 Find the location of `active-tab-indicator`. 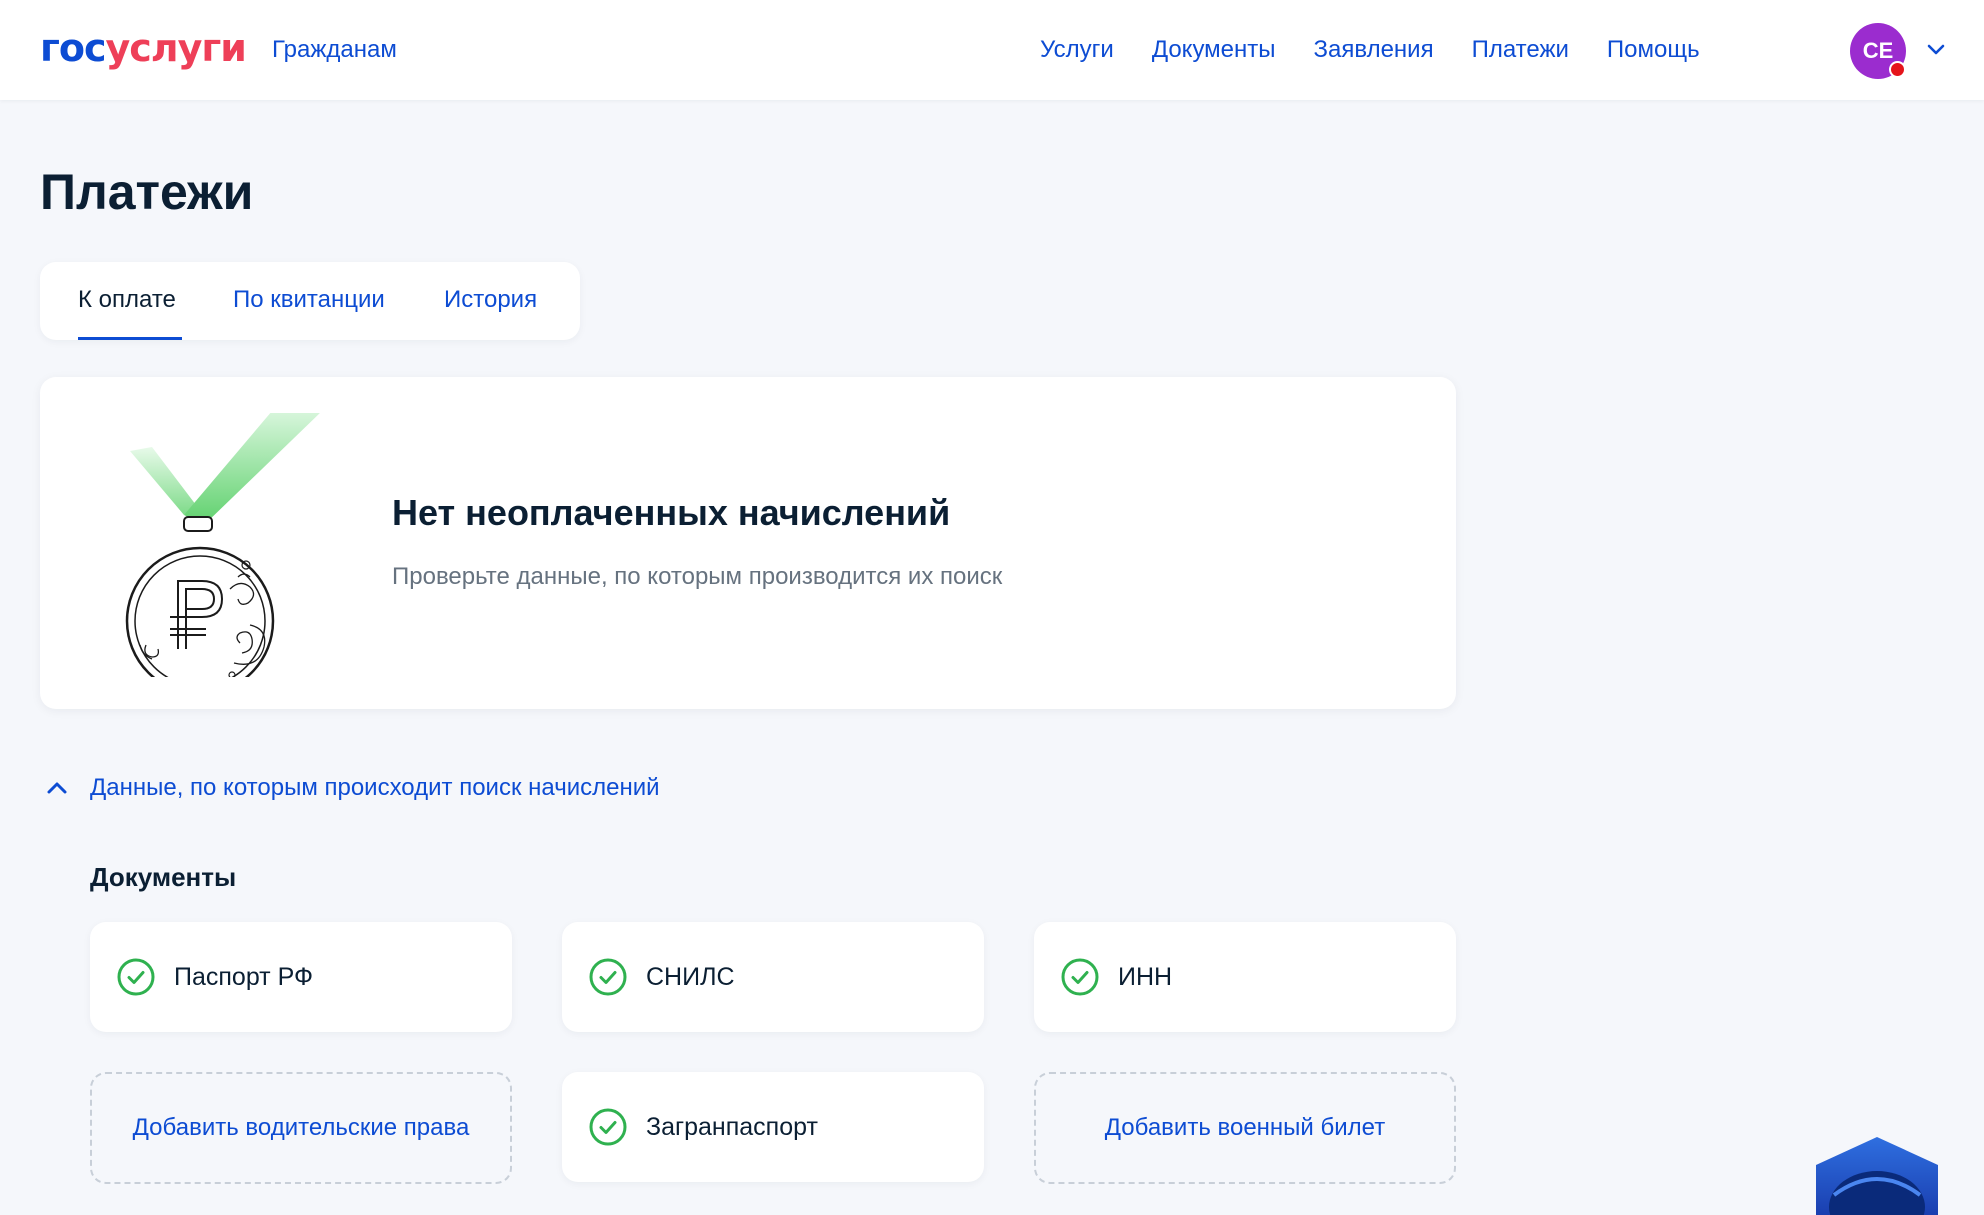

active-tab-indicator is located at coordinates (130, 338).